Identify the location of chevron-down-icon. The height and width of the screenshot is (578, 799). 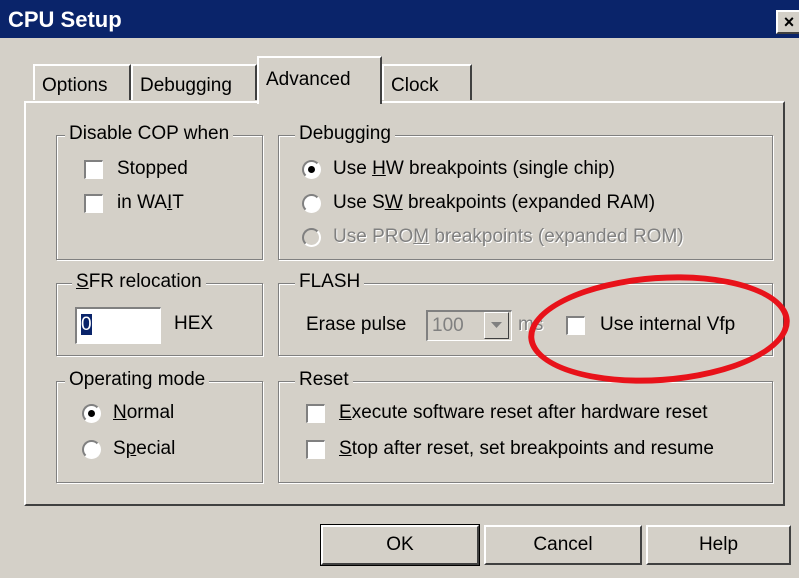
(496, 325).